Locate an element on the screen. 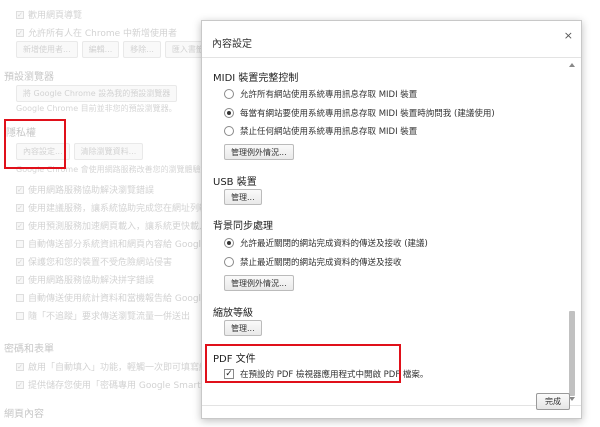  close-icon: × is located at coordinates (568, 35).